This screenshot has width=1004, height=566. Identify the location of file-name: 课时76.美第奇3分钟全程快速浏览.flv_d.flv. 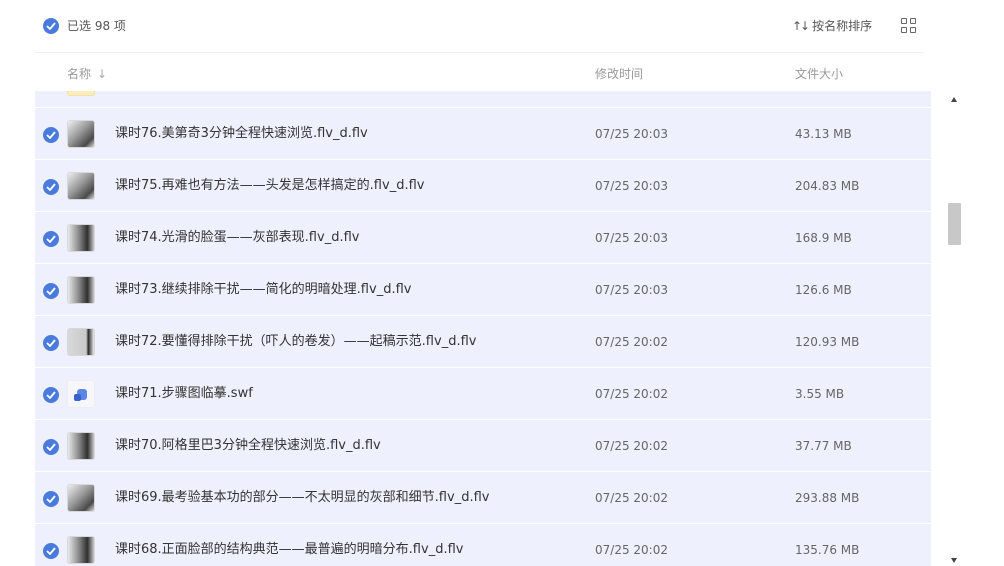
(241, 134).